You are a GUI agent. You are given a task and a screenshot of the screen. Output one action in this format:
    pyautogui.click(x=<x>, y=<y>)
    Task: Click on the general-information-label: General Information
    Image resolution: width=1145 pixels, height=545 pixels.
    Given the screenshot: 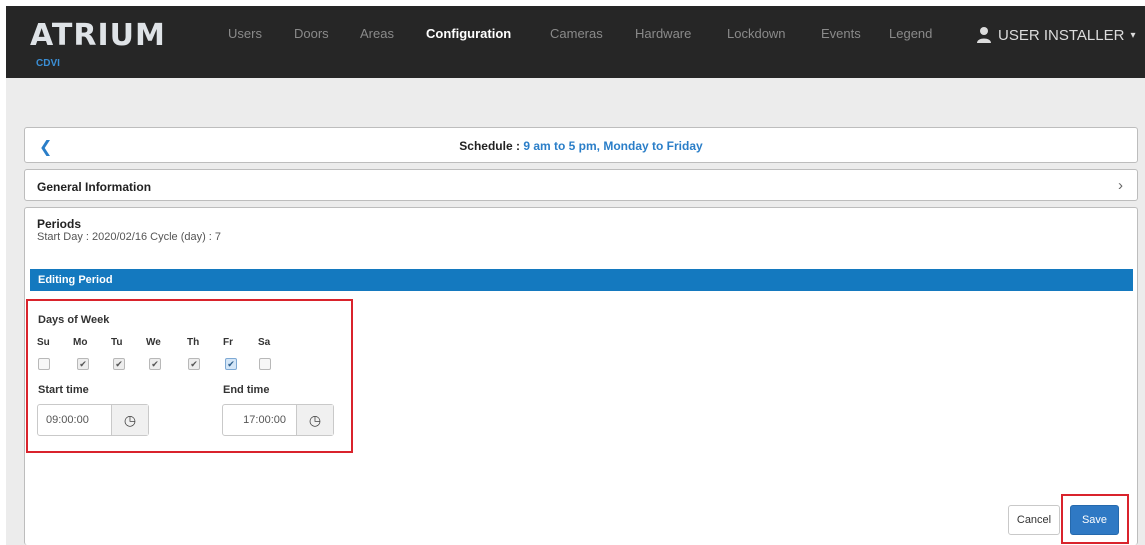 What is the action you would take?
    pyautogui.click(x=94, y=187)
    